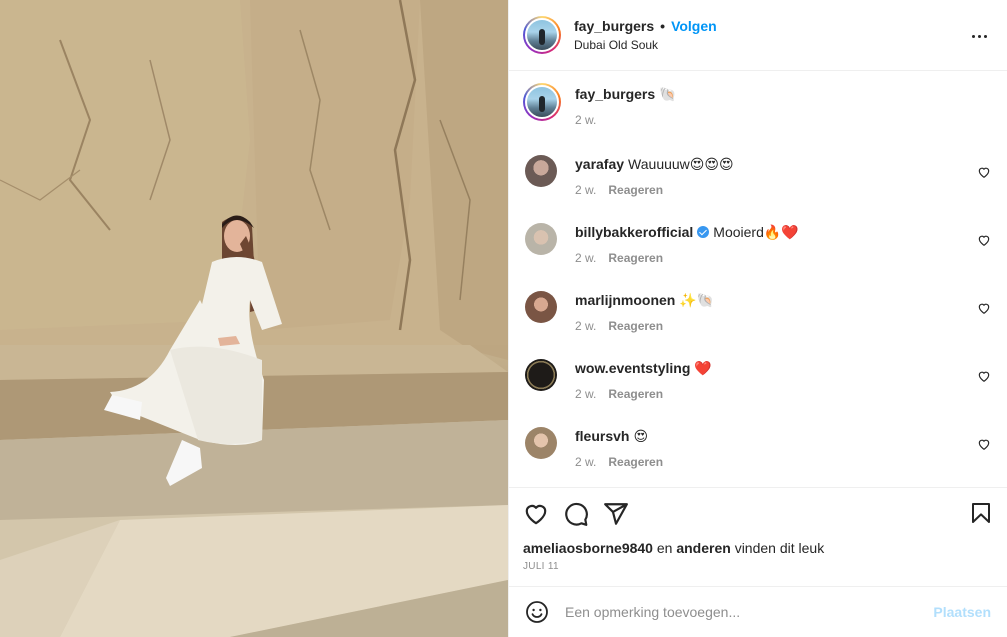 This screenshot has height=637, width=1007. Describe the element at coordinates (703, 548) in the screenshot. I see `likes-others-link: anderen` at that location.